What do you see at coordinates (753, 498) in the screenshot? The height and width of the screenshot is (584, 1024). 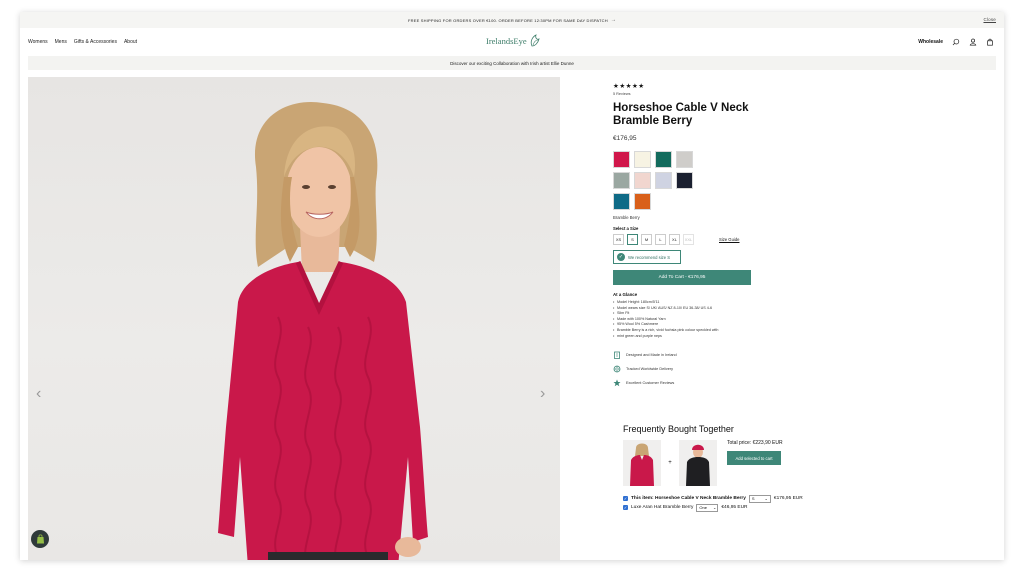 I see `select-value: S` at bounding box center [753, 498].